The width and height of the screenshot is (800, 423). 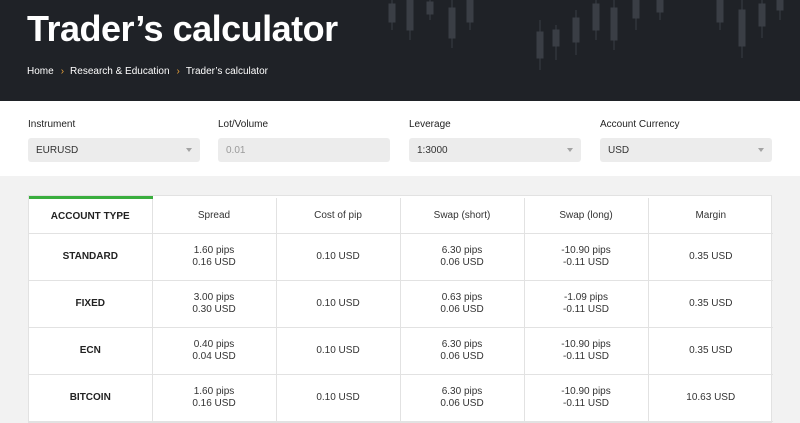 I want to click on instrument-select: EURUSD, so click(x=114, y=150).